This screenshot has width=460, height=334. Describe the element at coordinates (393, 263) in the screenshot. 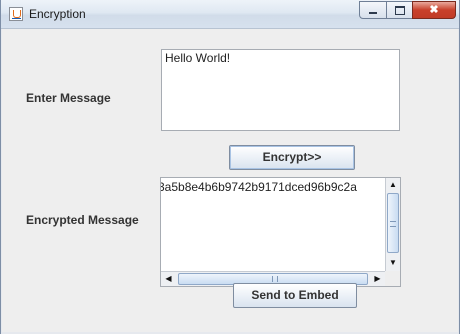

I see `scroll-down-icon: ▼` at that location.